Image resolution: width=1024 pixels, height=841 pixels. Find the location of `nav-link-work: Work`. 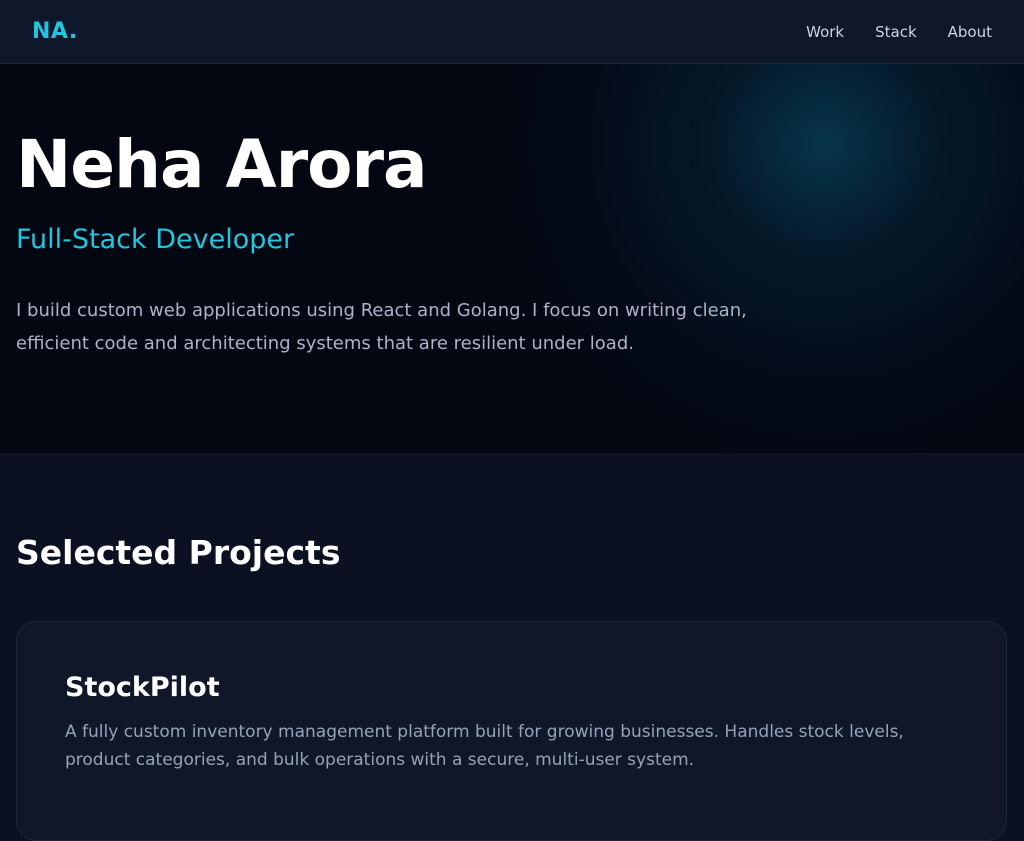

nav-link-work: Work is located at coordinates (825, 32).